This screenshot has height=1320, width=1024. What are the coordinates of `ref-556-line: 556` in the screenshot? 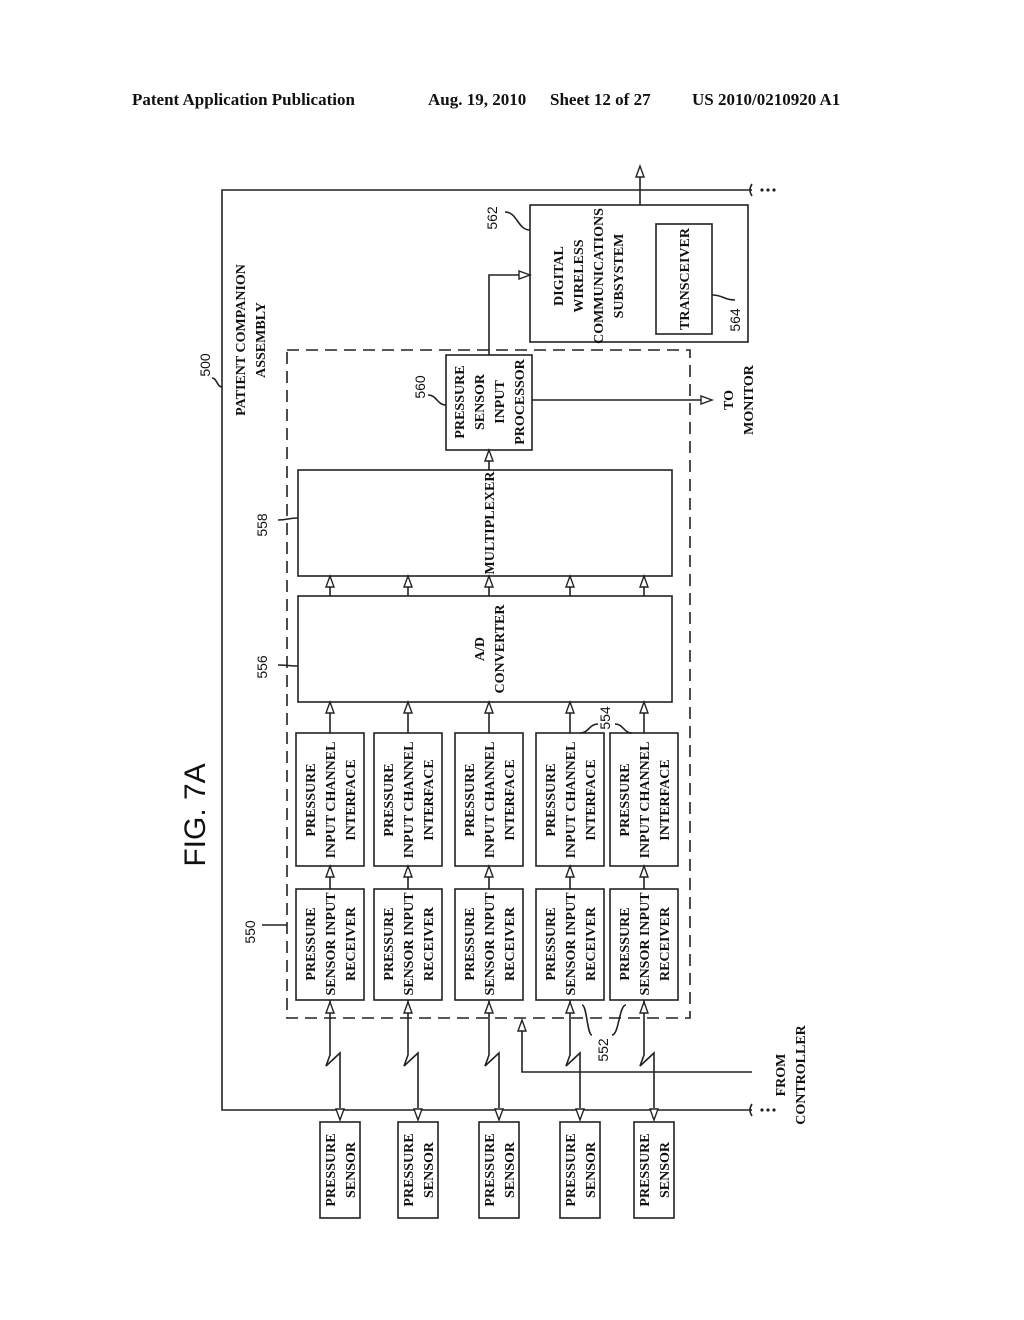 It's located at (262, 667).